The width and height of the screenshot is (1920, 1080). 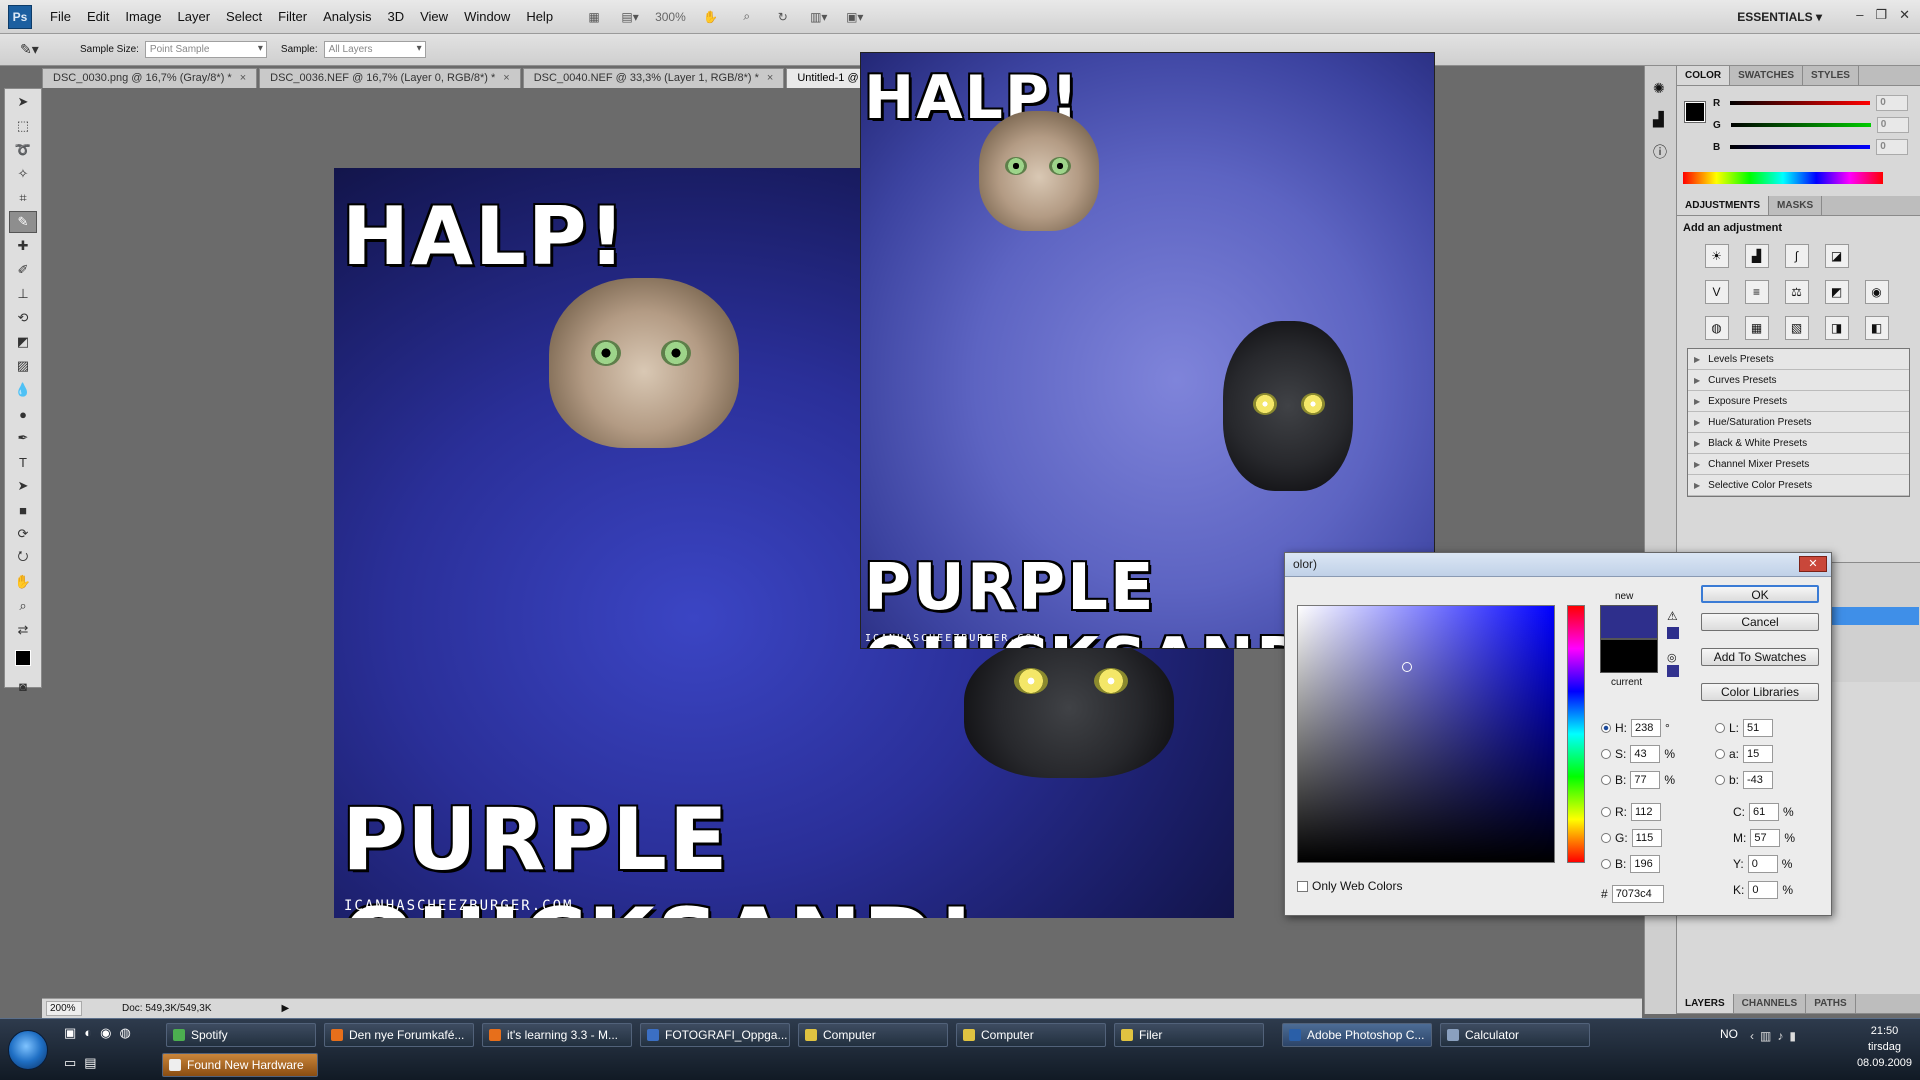 I want to click on color-libraries-button: Color Libraries, so click(x=1760, y=692).